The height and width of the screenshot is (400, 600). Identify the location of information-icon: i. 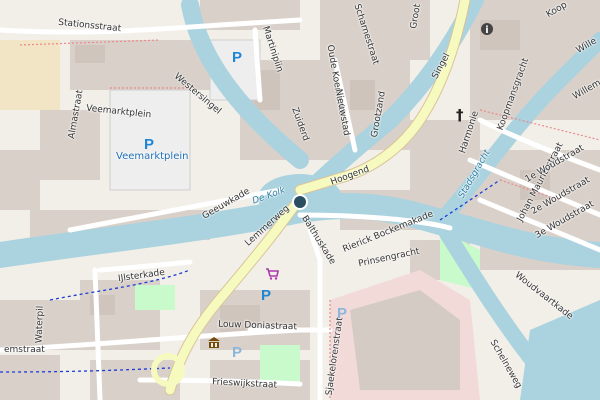
(487, 29).